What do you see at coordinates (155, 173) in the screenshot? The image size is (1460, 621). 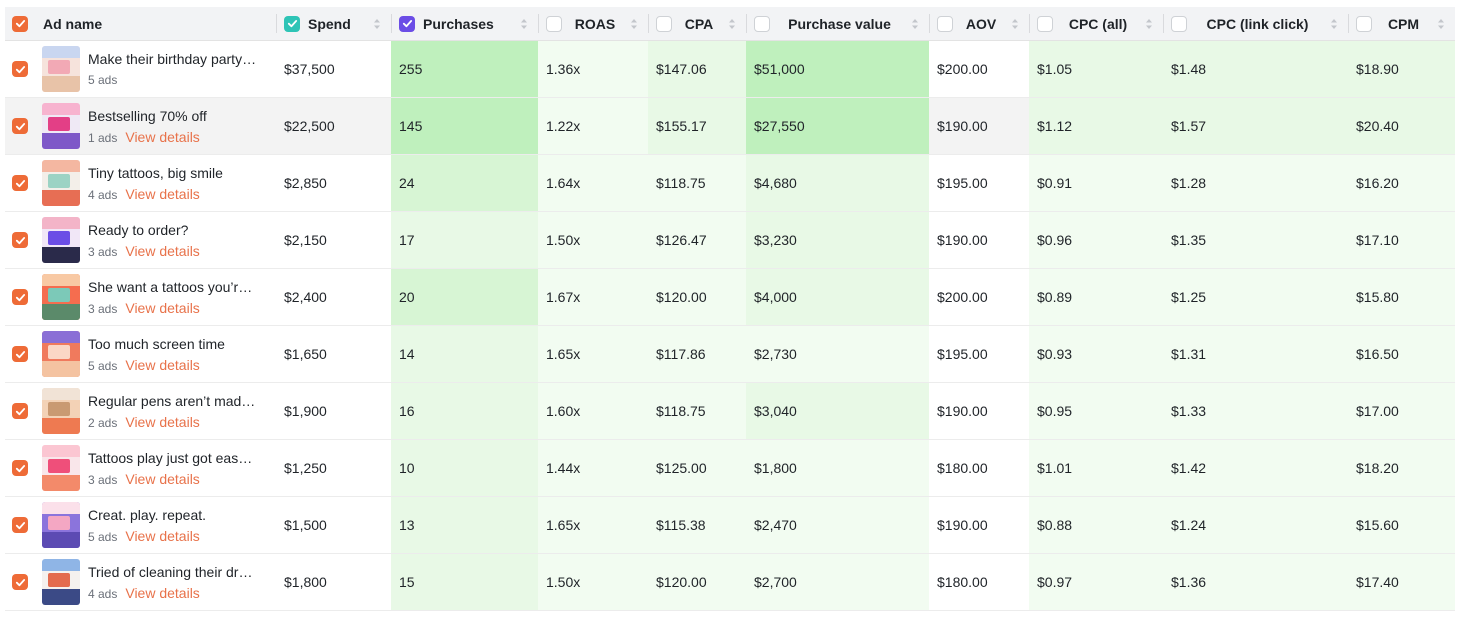 I see `ad-title: Tiny tattoos, big smile` at bounding box center [155, 173].